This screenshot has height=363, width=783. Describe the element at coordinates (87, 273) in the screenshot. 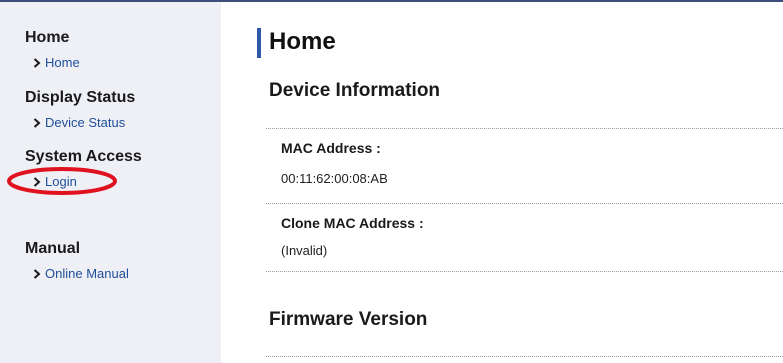

I see `nav-link-label: Online Manual` at that location.